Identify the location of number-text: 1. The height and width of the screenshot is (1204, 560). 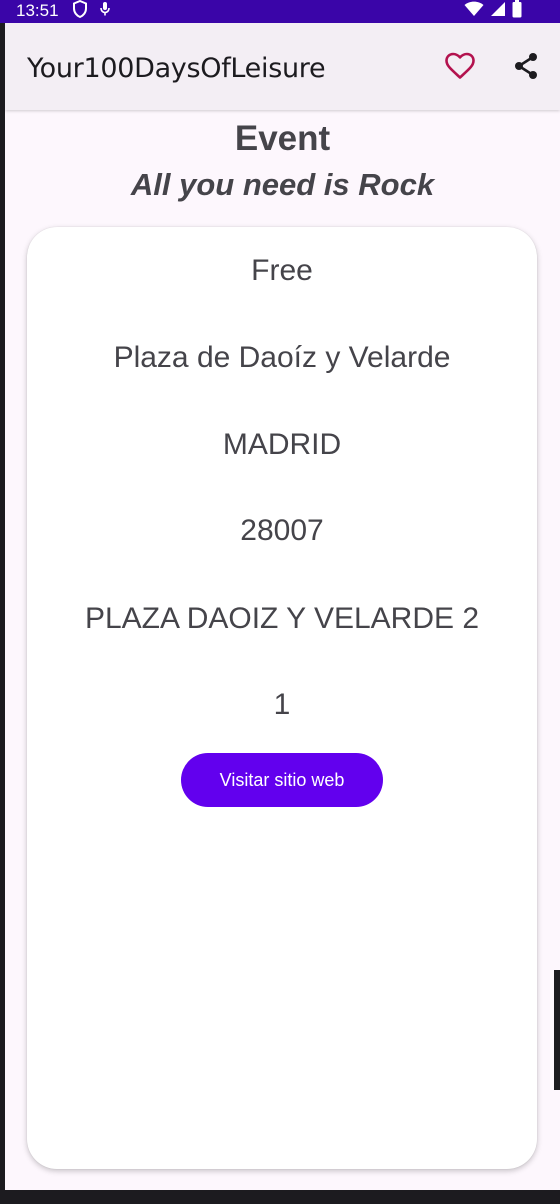
(282, 704).